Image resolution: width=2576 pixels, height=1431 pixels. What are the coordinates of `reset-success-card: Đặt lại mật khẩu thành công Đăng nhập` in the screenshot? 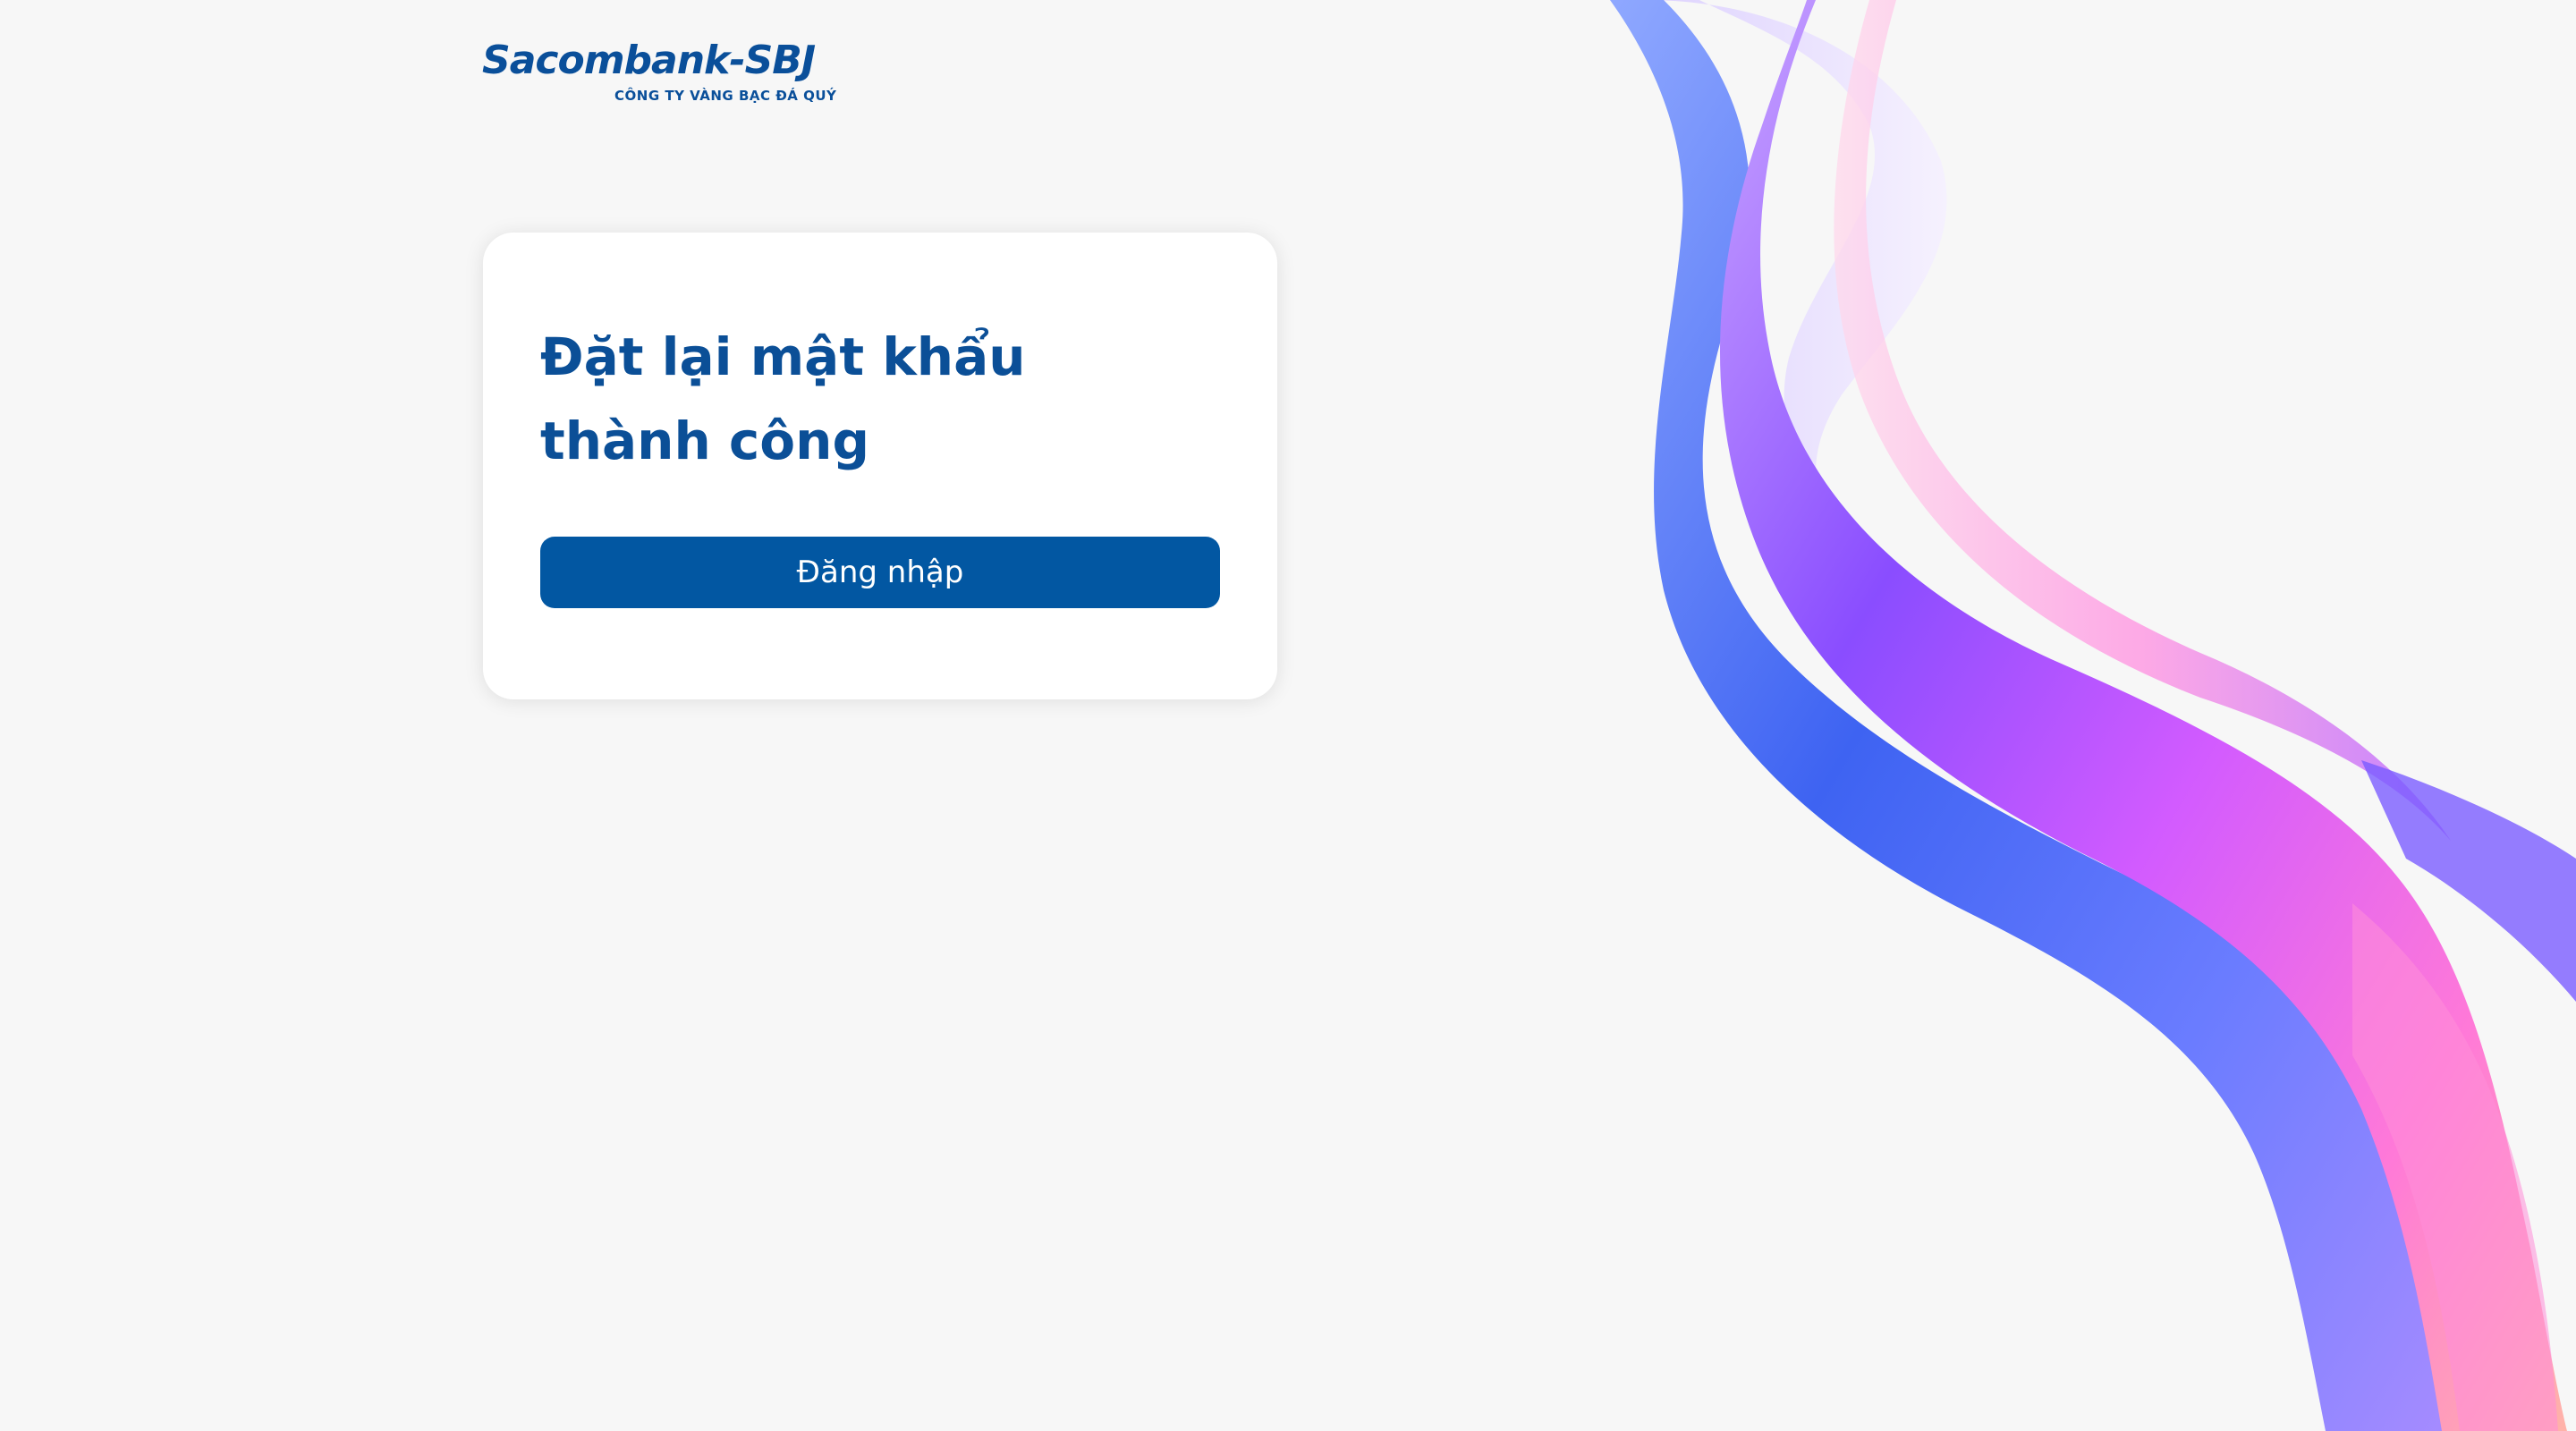 It's located at (880, 466).